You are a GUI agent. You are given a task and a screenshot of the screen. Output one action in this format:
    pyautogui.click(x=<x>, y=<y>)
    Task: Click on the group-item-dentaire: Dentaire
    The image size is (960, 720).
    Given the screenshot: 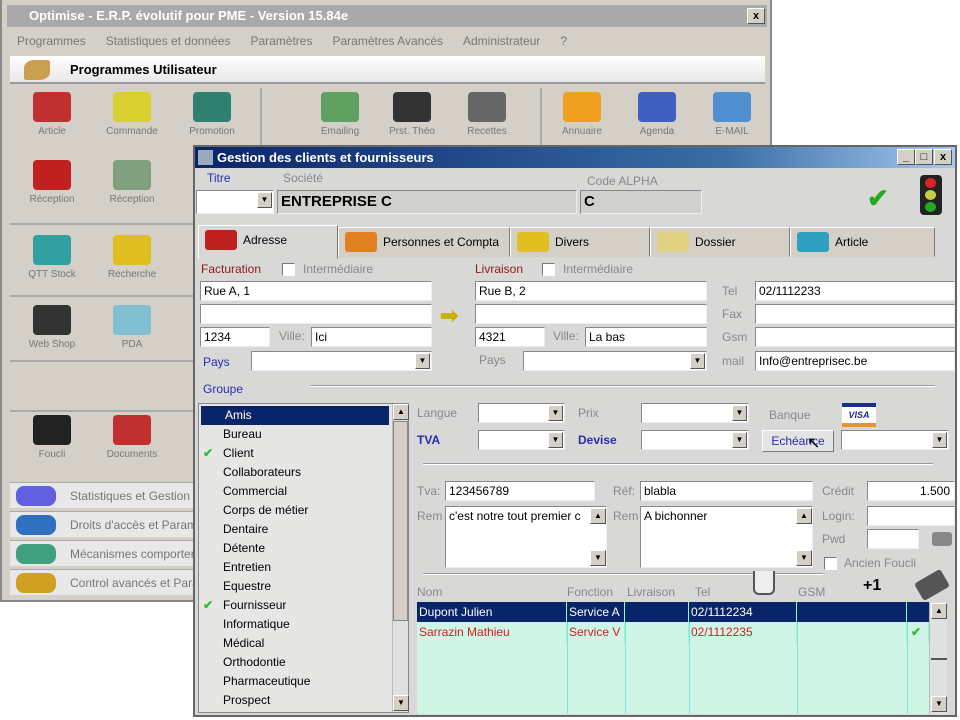 What is the action you would take?
    pyautogui.click(x=295, y=529)
    